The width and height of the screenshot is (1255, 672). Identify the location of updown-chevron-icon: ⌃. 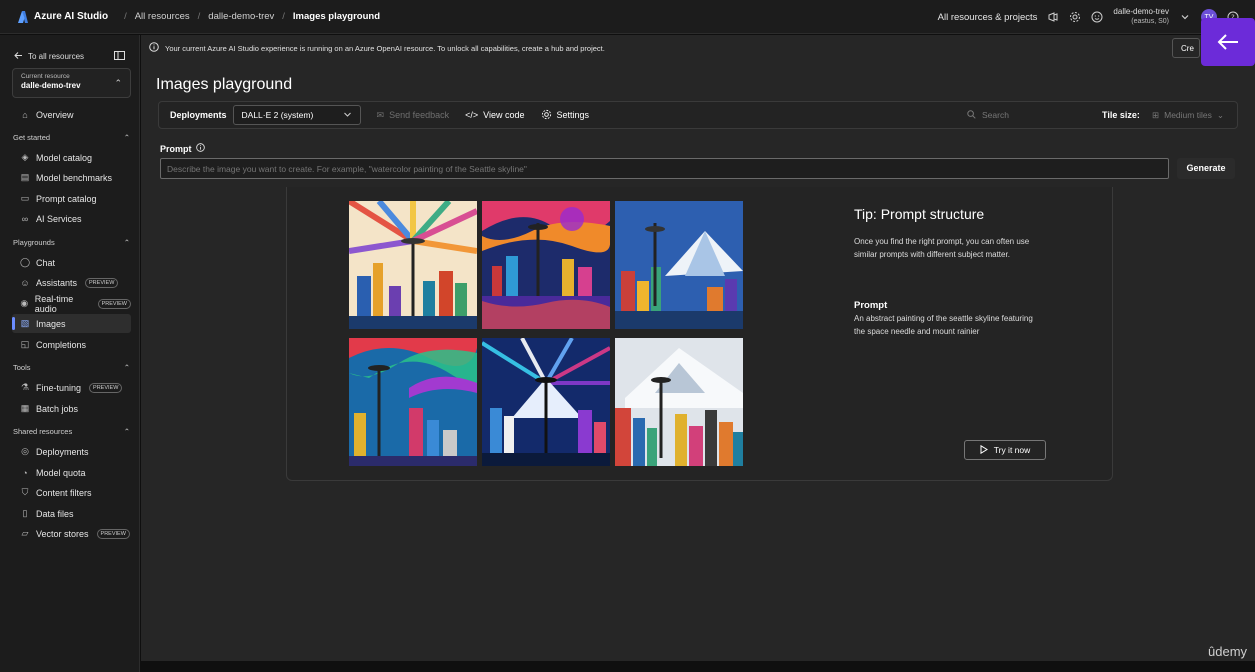
(118, 83).